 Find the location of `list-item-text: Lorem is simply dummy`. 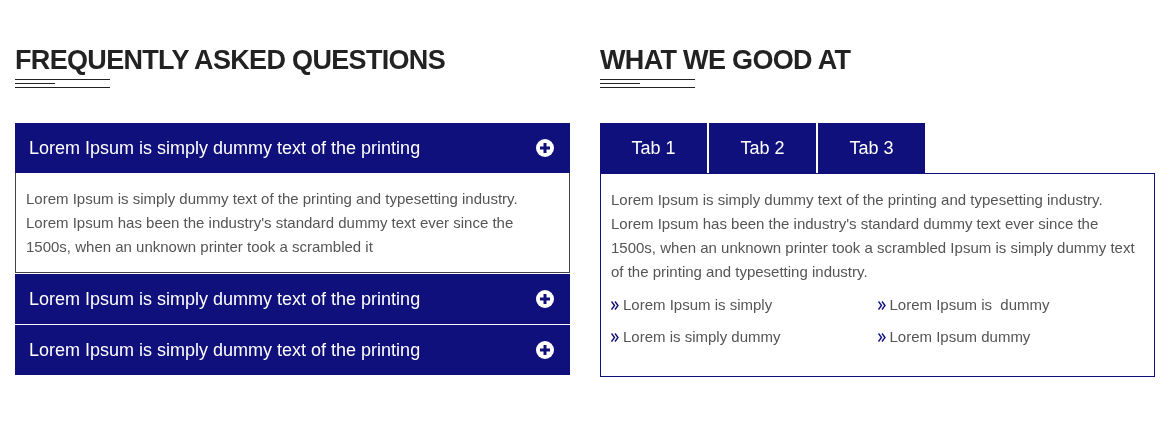

list-item-text: Lorem is simply dummy is located at coordinates (702, 337).